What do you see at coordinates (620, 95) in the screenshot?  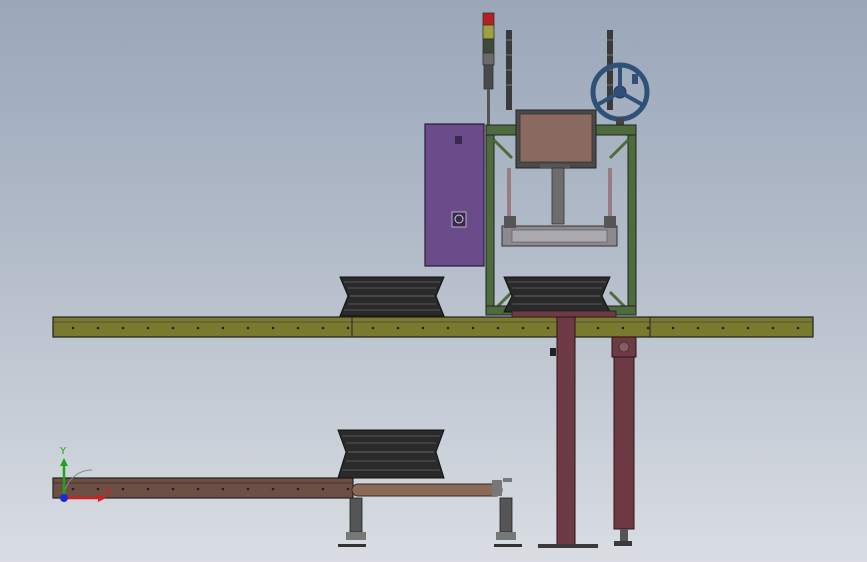 I see `handwheel` at bounding box center [620, 95].